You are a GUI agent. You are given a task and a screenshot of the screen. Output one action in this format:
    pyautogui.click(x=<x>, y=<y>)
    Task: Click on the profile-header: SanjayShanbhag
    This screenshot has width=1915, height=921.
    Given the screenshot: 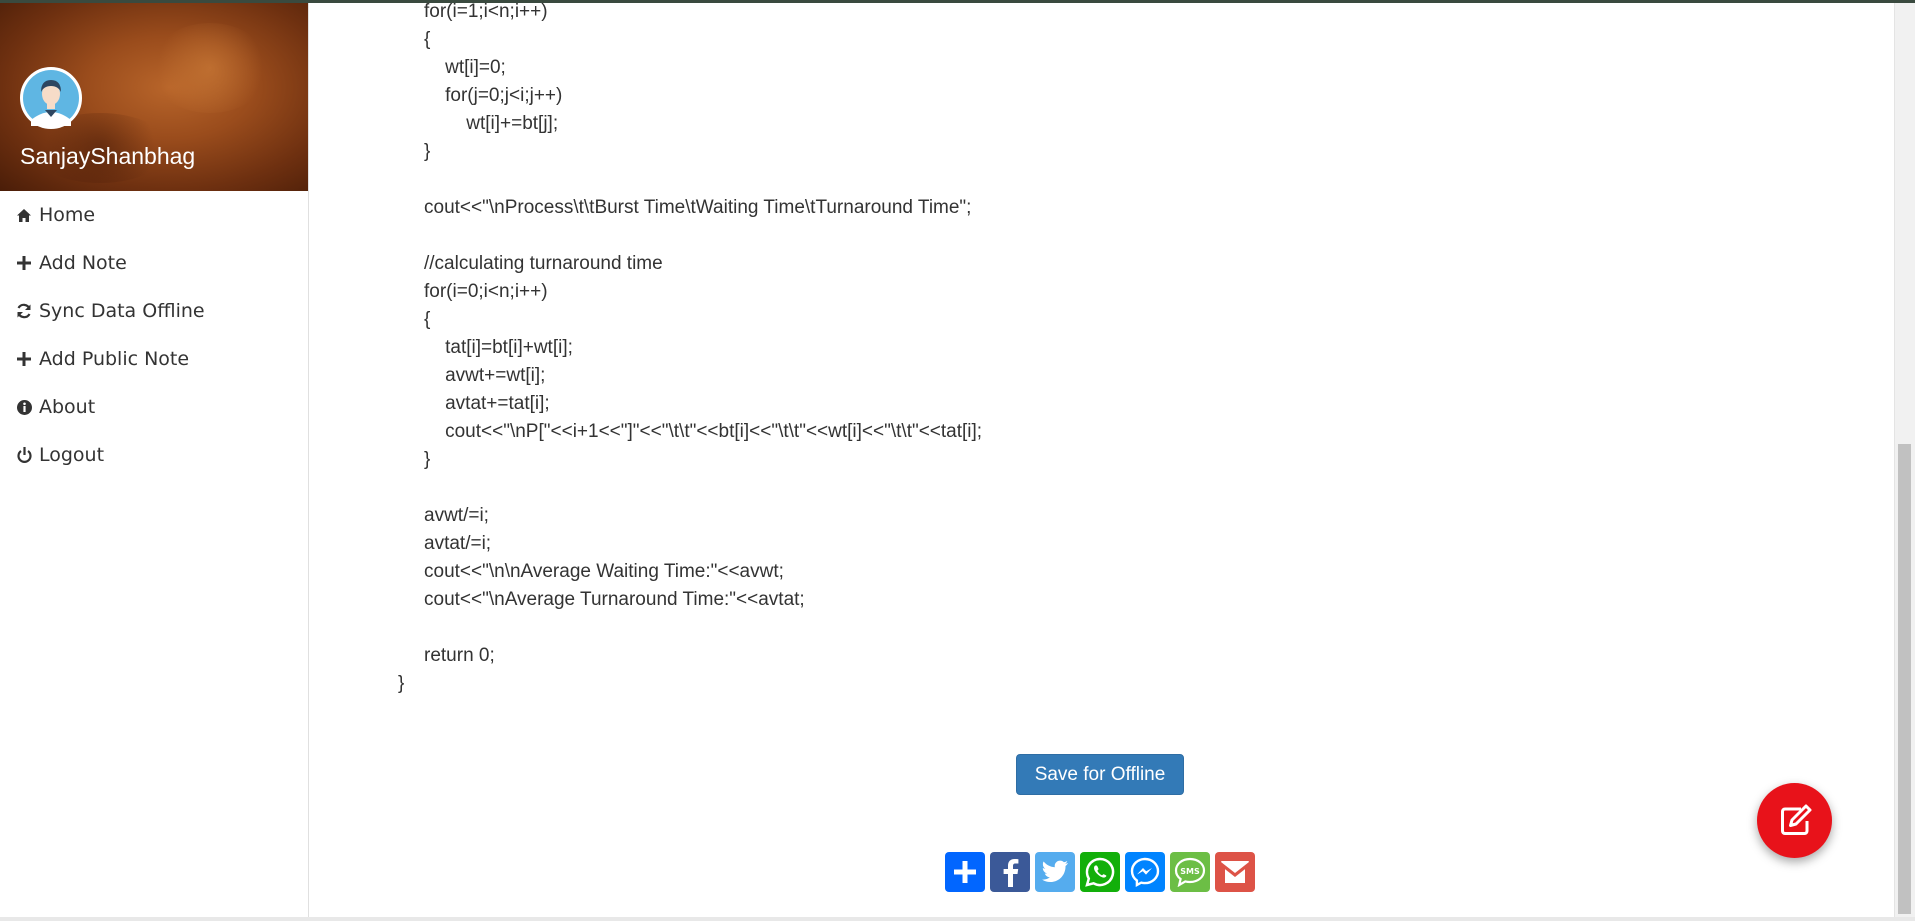 What is the action you would take?
    pyautogui.click(x=154, y=97)
    